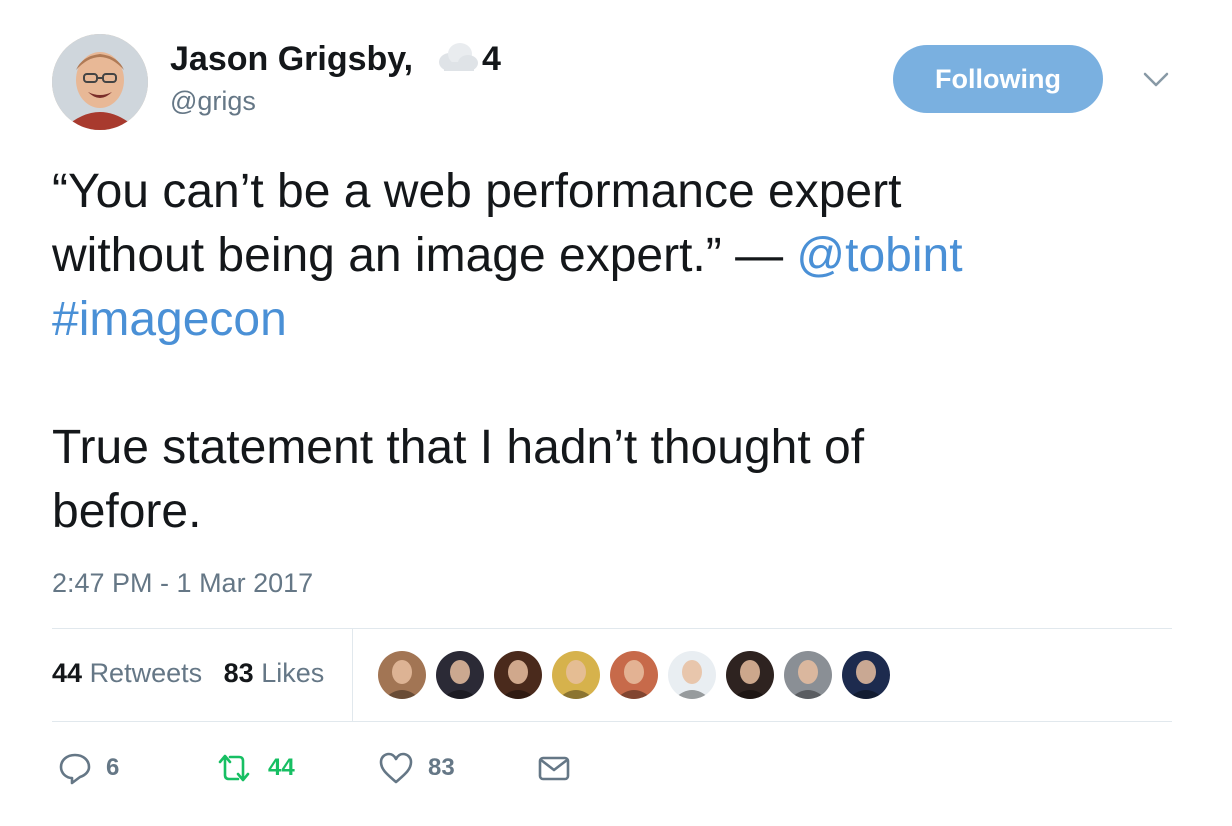 Image resolution: width=1232 pixels, height=826 pixels. What do you see at coordinates (396, 768) in the screenshot?
I see `heart-icon` at bounding box center [396, 768].